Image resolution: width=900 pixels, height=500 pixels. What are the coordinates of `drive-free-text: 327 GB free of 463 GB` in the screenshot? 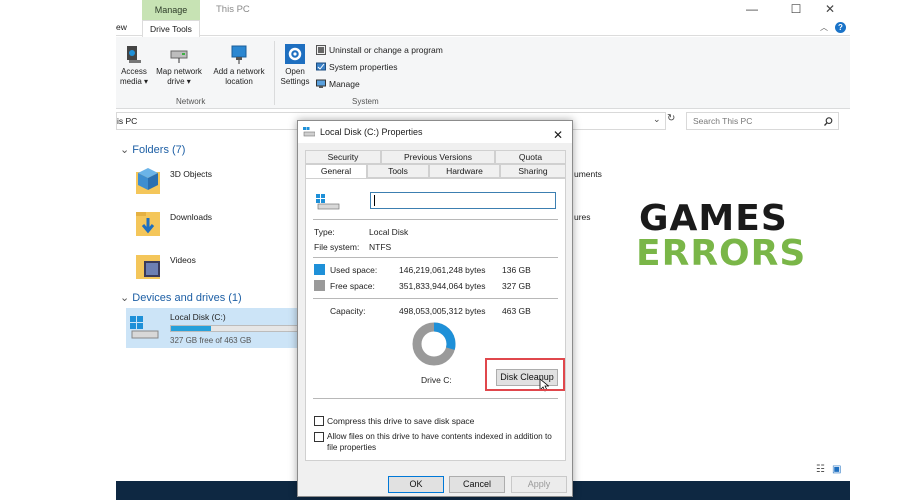 It's located at (211, 340).